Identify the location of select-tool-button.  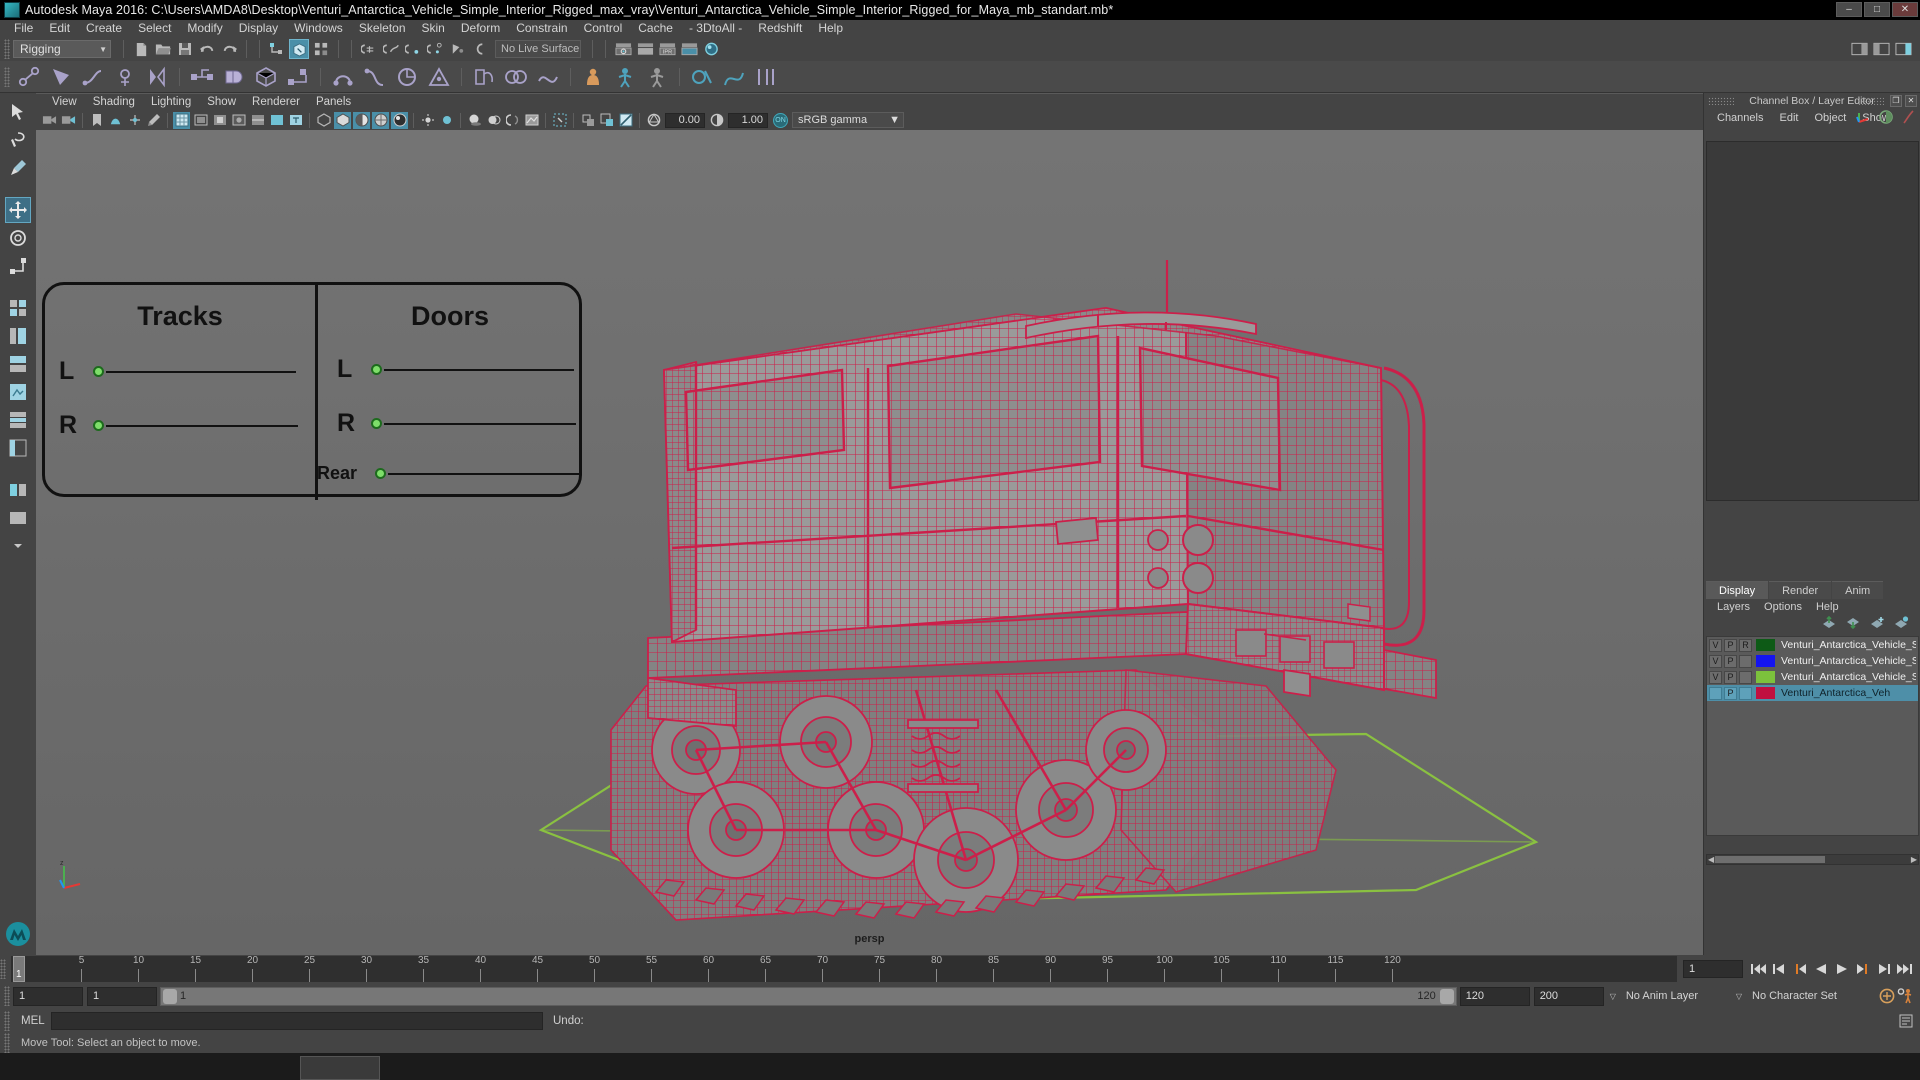
(18, 112).